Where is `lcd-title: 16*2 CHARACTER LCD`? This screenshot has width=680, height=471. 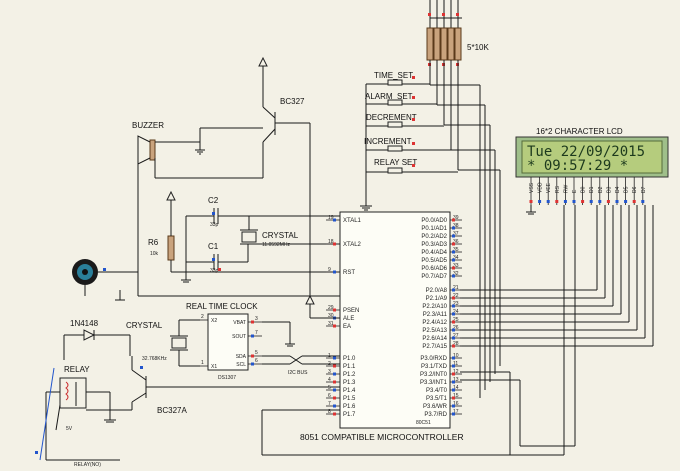
lcd-title: 16*2 CHARACTER LCD is located at coordinates (579, 131).